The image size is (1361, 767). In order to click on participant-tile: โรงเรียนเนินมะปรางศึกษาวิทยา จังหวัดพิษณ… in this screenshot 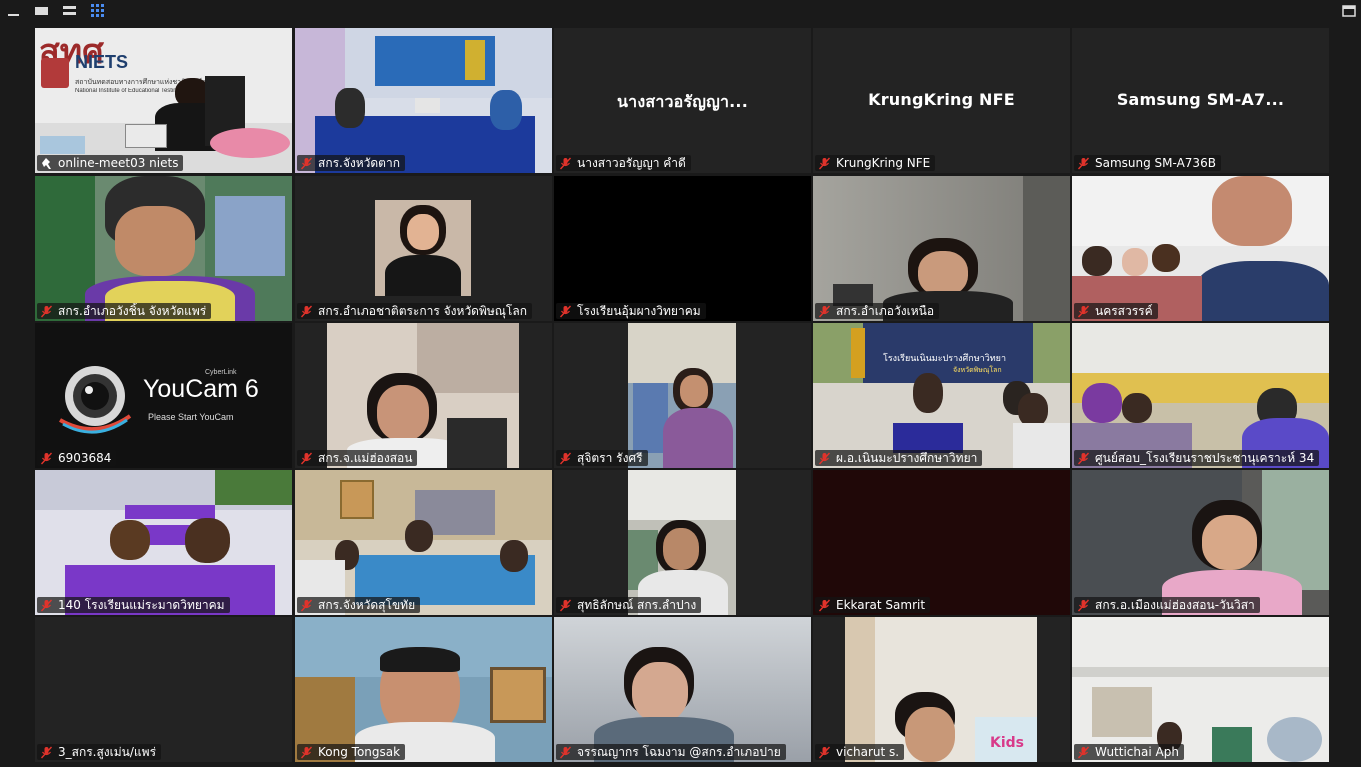, I will do `click(941, 395)`.